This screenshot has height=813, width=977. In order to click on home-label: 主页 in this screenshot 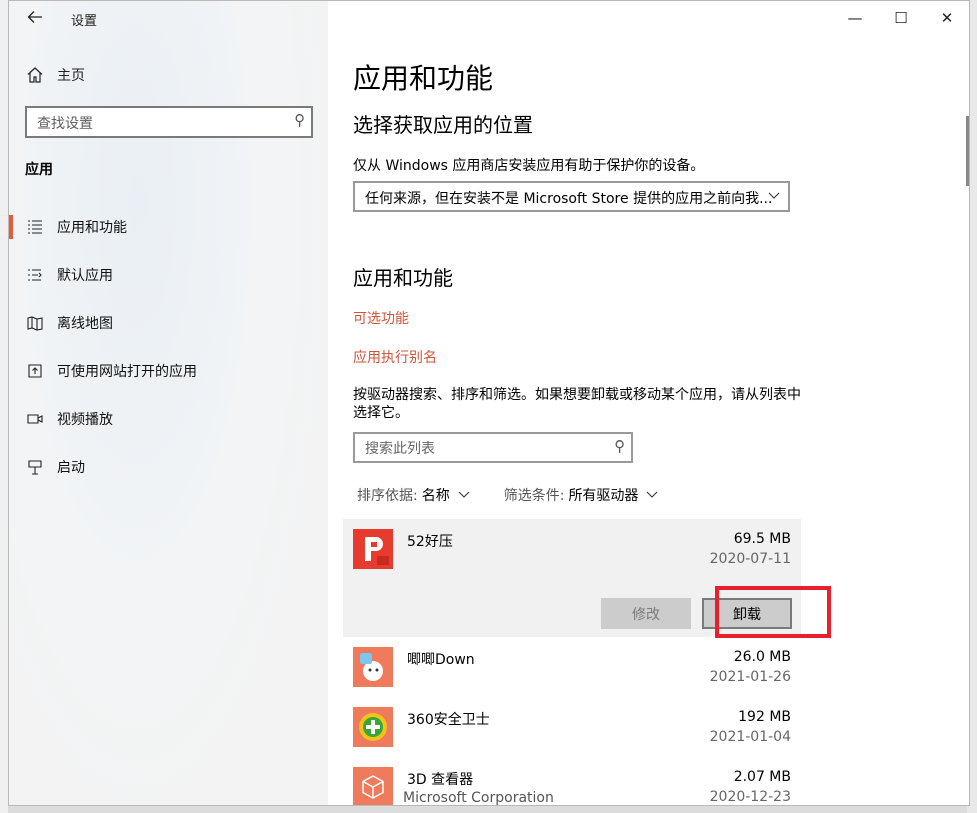, I will do `click(71, 76)`.